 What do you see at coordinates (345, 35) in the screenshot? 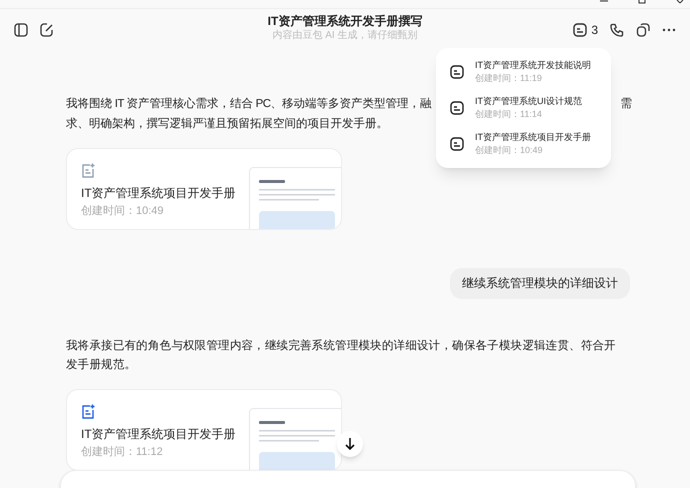
I see `ai-disclaimer: 内容由豆包 AI 生成，请仔细甄别` at bounding box center [345, 35].